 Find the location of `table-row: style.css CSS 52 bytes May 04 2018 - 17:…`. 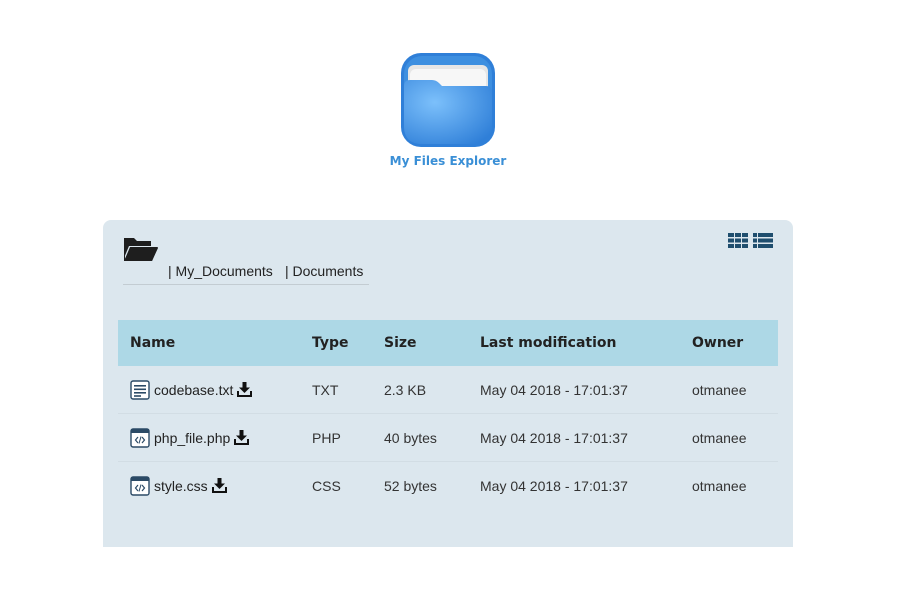

table-row: style.css CSS 52 bytes May 04 2018 - 17:… is located at coordinates (448, 486).